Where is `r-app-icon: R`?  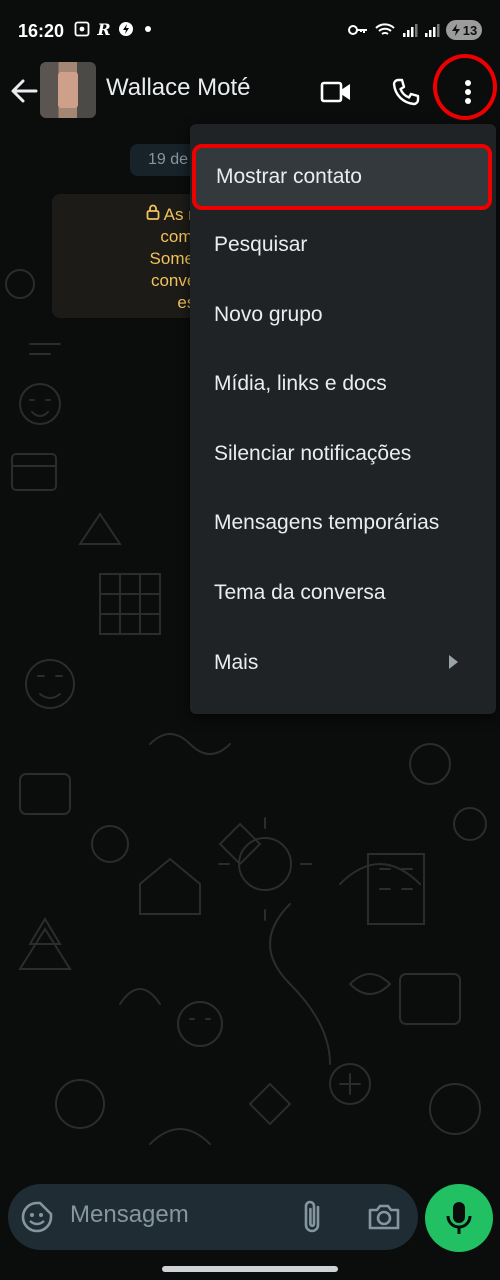
r-app-icon: R is located at coordinates (104, 29).